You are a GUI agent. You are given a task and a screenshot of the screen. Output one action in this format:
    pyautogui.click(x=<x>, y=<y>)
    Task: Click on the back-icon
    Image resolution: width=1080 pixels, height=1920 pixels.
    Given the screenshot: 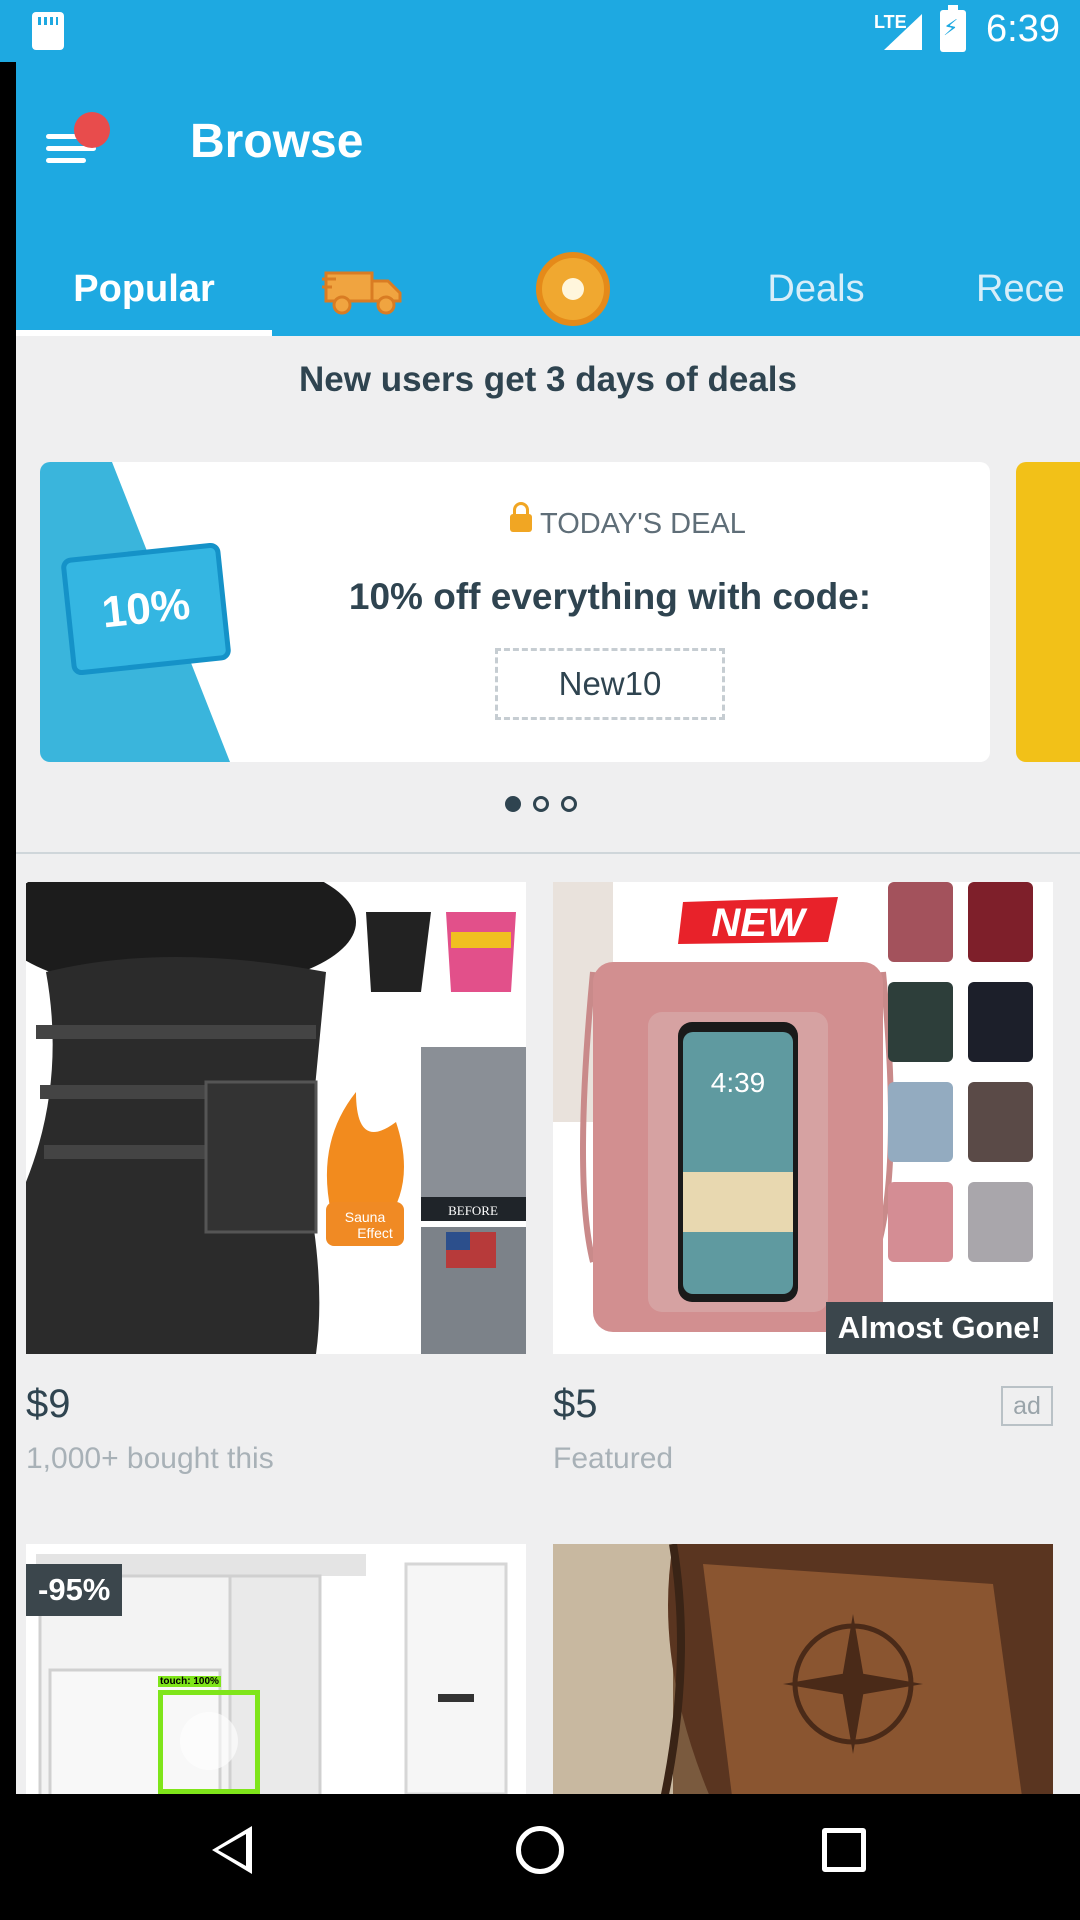 What is the action you would take?
    pyautogui.click(x=232, y=1850)
    